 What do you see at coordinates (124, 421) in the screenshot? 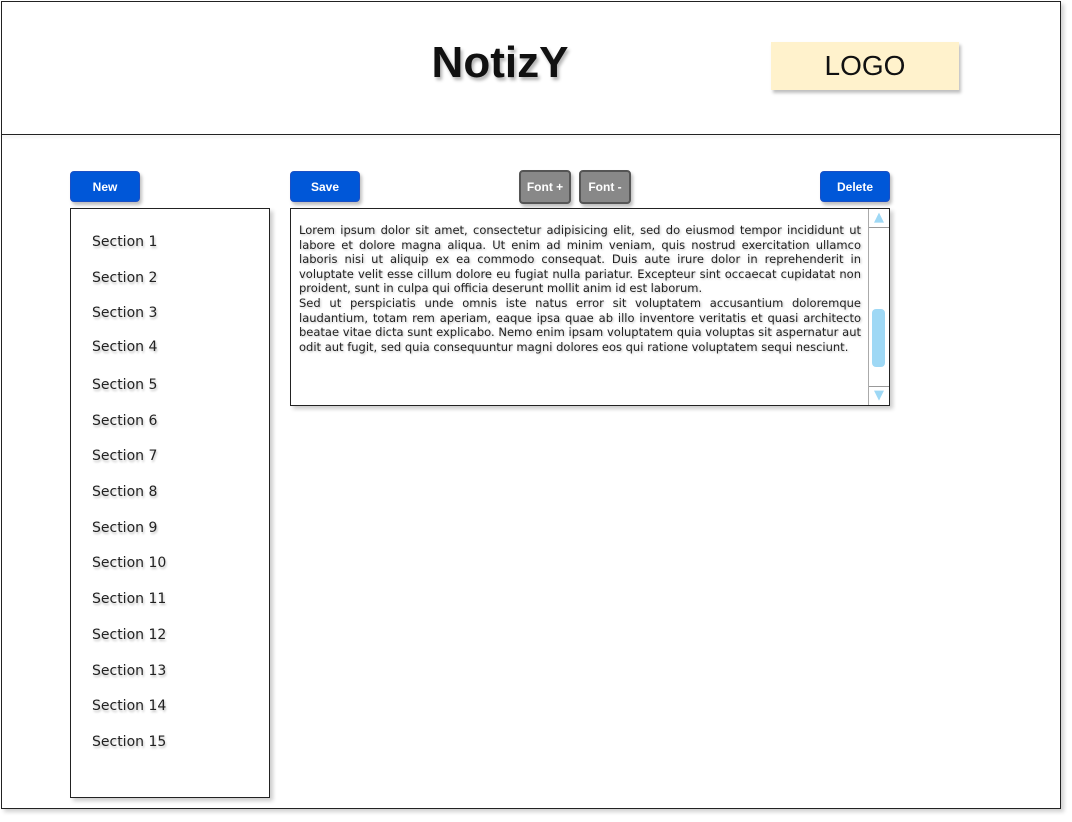
I see `sidebar-item-section-6: Section 6` at bounding box center [124, 421].